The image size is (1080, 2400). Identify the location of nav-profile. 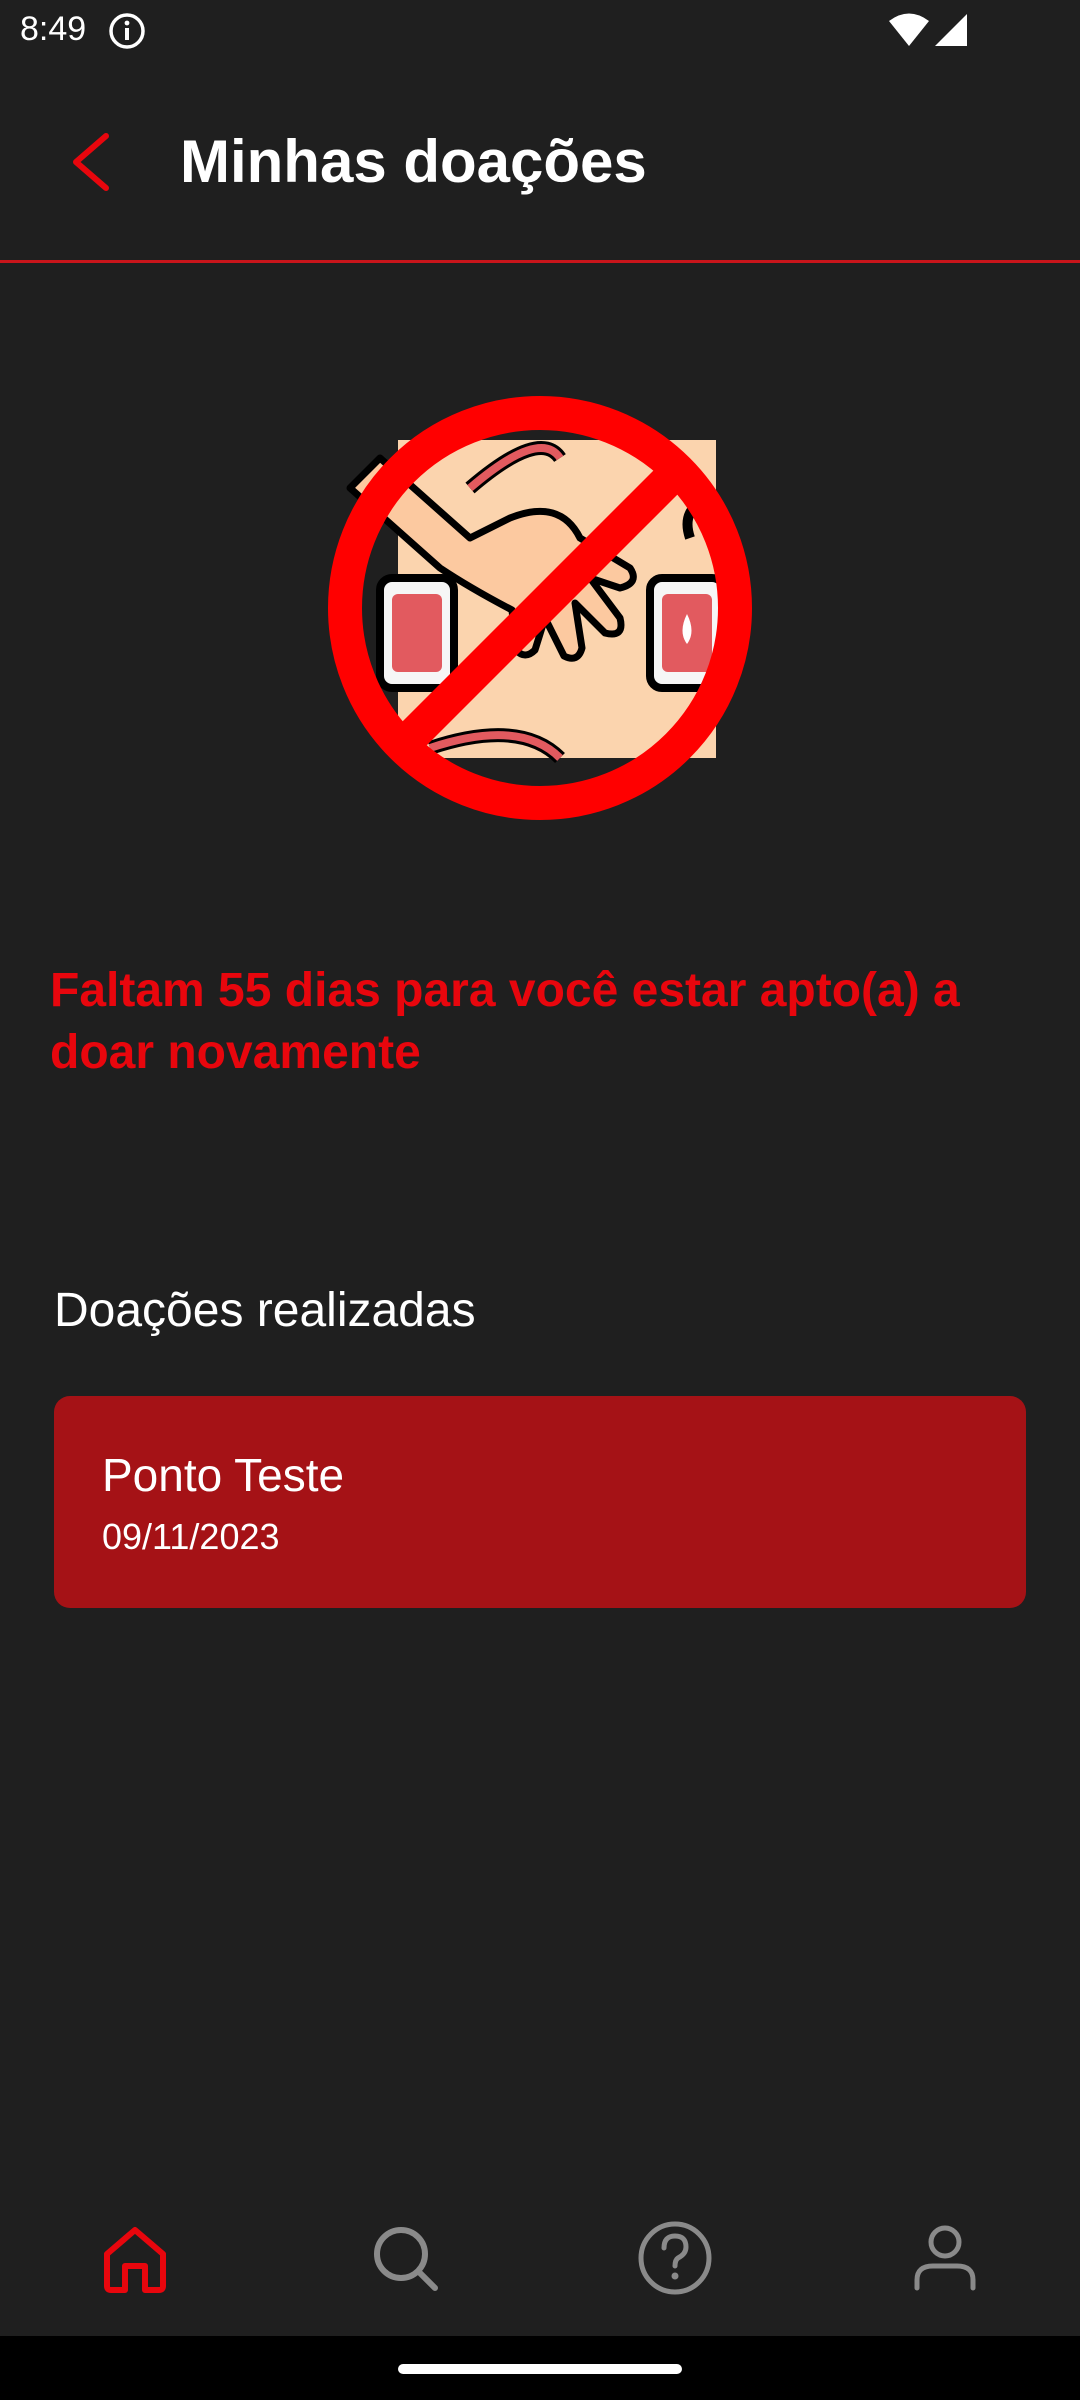
(945, 2258).